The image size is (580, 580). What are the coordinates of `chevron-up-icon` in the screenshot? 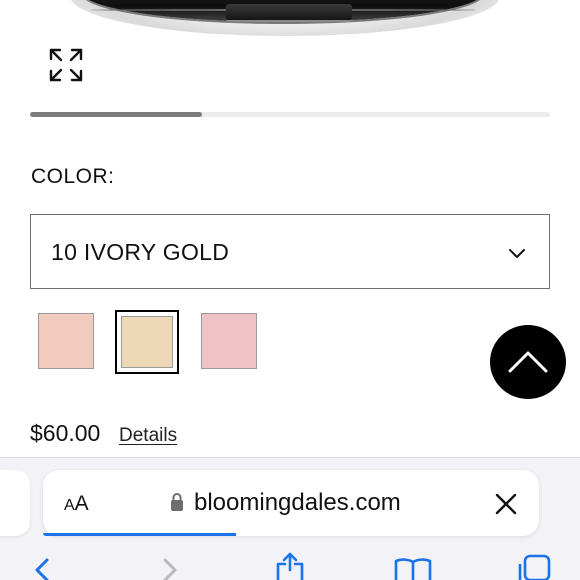 It's located at (528, 362).